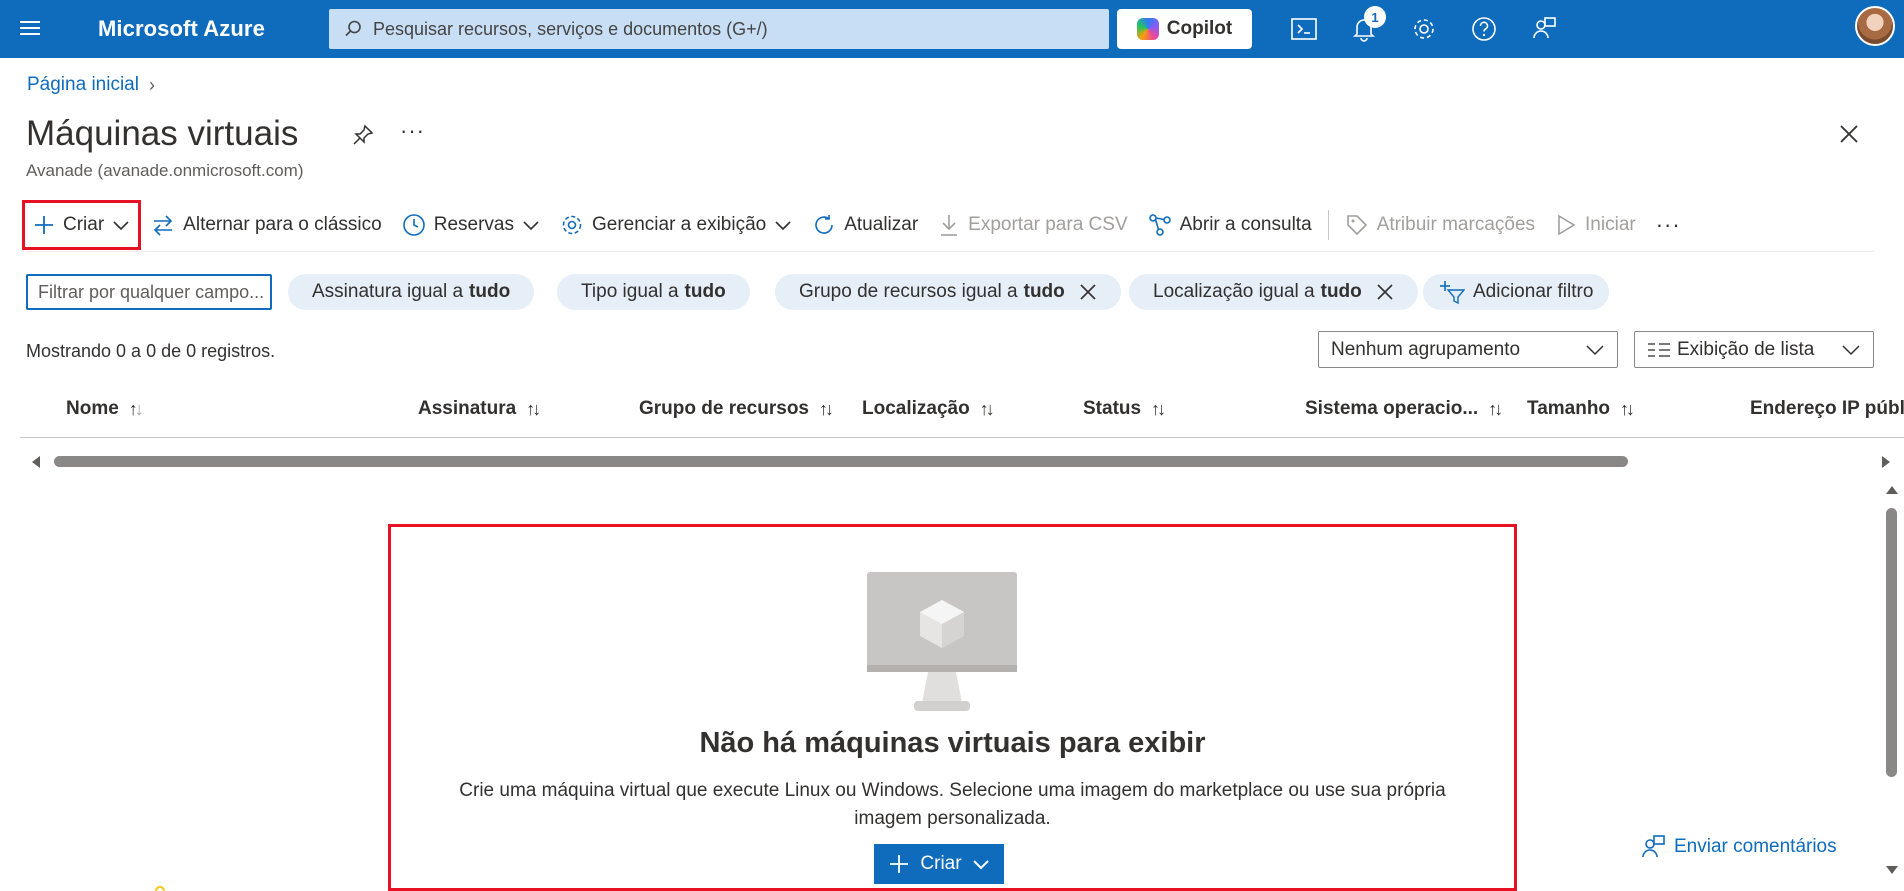  I want to click on feedback-person-icon, so click(1653, 846).